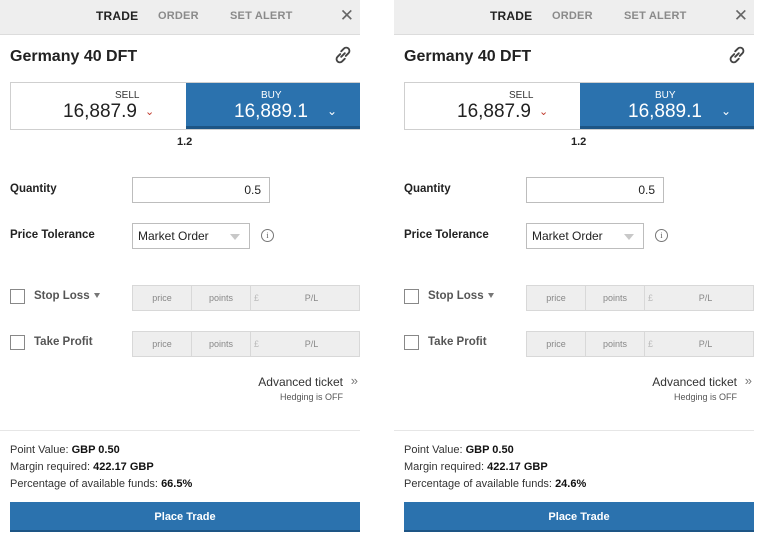 This screenshot has width=768, height=542. I want to click on available-funds-percentage: Percentage of available funds: 66.5%, so click(101, 484).